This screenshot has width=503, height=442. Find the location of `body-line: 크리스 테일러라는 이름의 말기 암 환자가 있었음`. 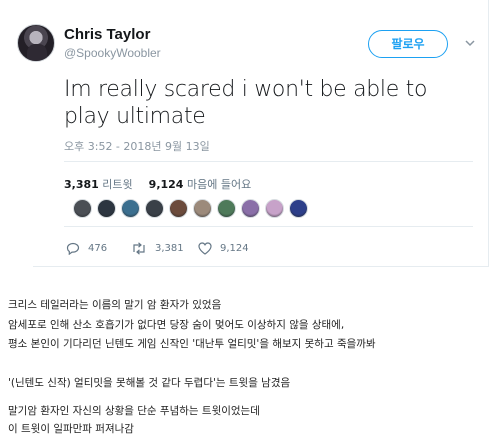

body-line: 크리스 테일러라는 이름의 말기 암 환자가 있었음 is located at coordinates (115, 305).